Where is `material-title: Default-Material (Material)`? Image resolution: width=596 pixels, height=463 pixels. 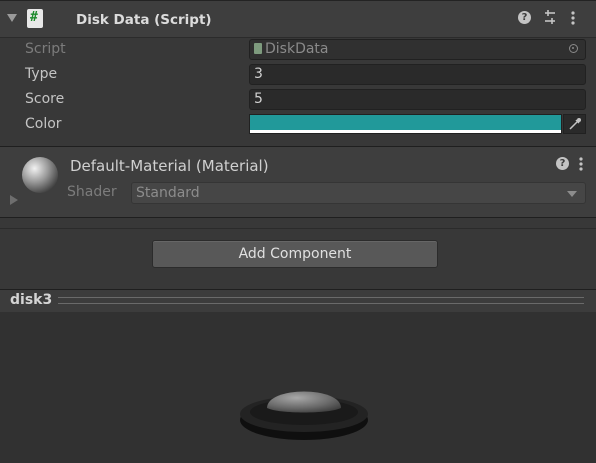 material-title: Default-Material (Material) is located at coordinates (169, 166).